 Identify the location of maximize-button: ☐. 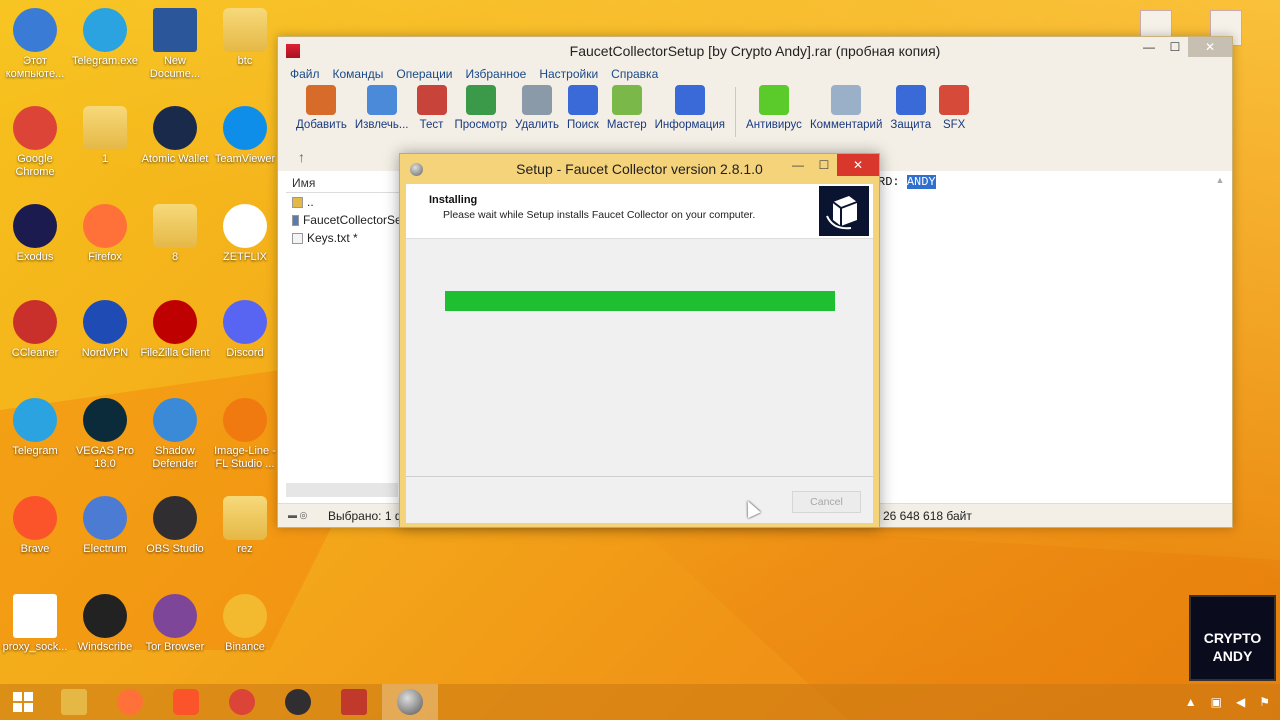
(1175, 47).